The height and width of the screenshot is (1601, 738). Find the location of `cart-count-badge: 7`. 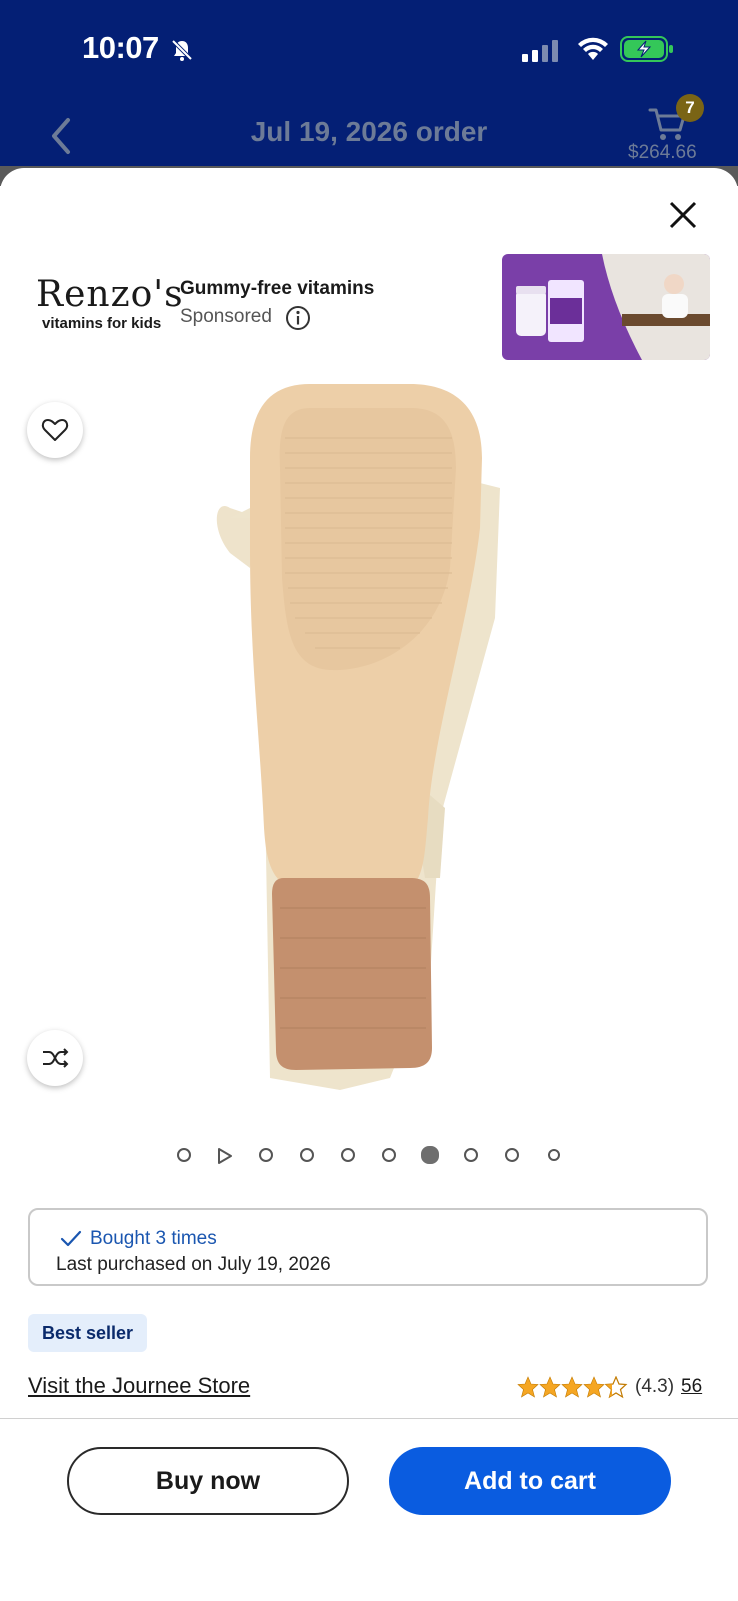

cart-count-badge: 7 is located at coordinates (690, 108).